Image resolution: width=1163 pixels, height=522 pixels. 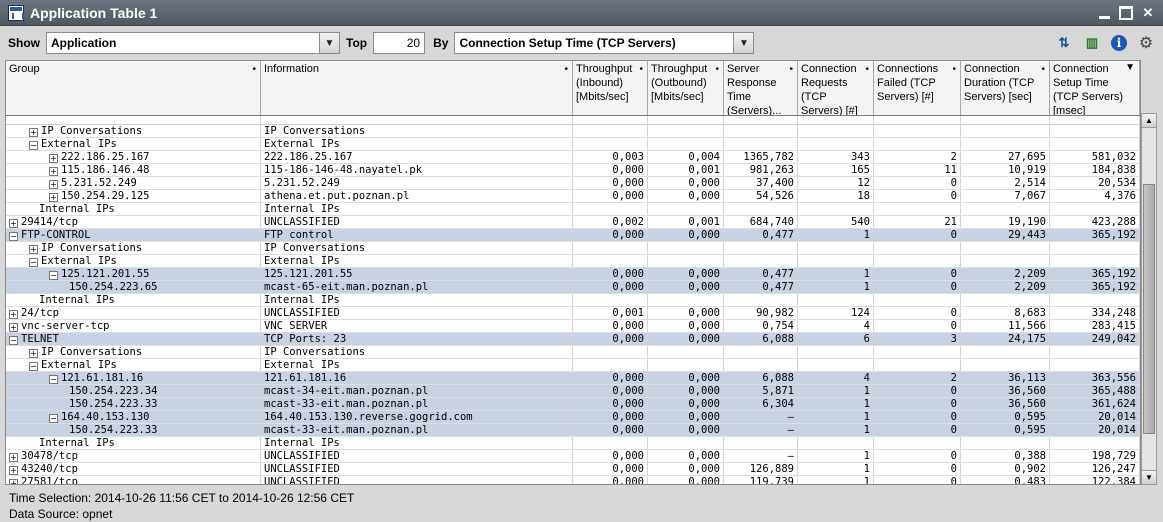 What do you see at coordinates (133, 287) in the screenshot?
I see `group-cell: 150.254.223.65` at bounding box center [133, 287].